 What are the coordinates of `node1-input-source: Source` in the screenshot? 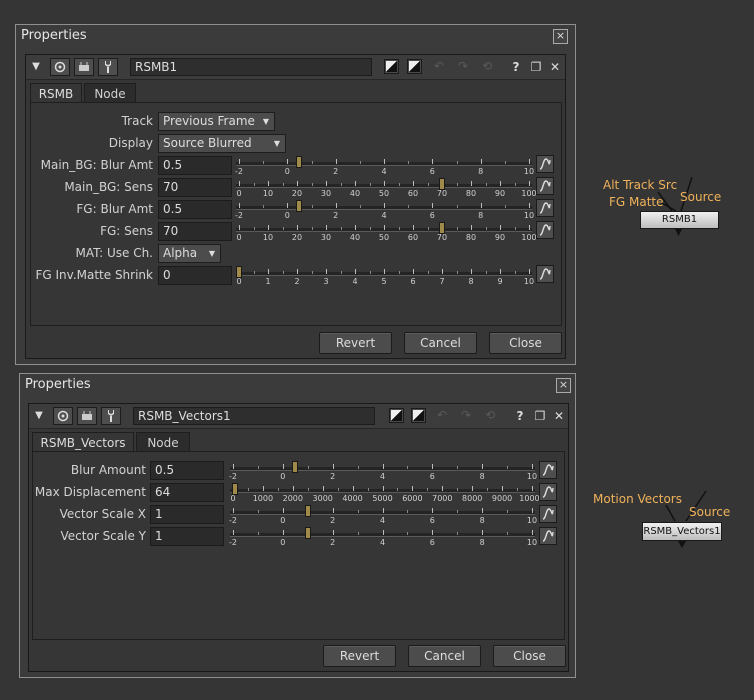 It's located at (701, 197).